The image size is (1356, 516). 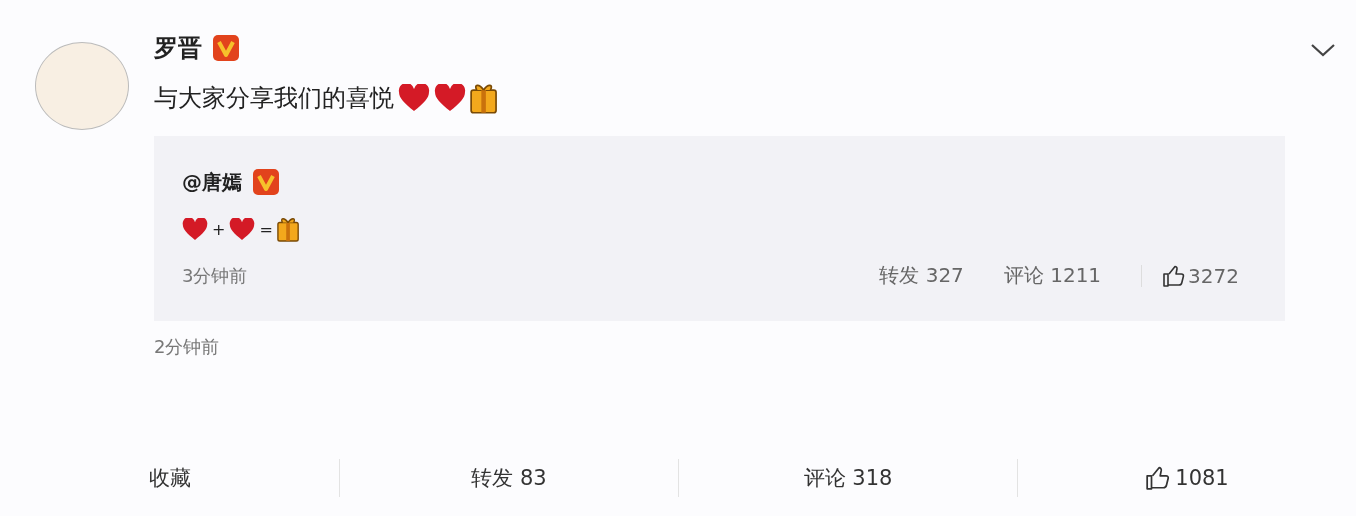 I want to click on timestamp: 3分钟前, so click(x=215, y=275).